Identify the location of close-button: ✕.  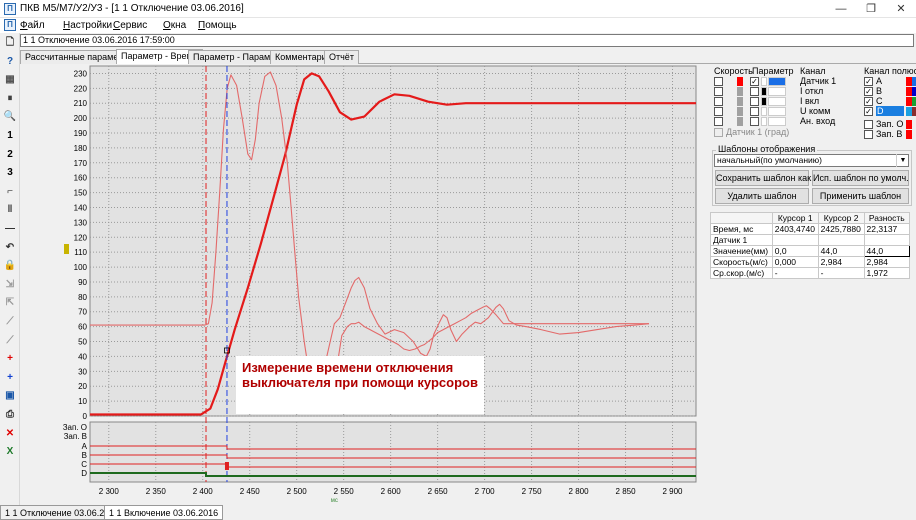
(901, 9).